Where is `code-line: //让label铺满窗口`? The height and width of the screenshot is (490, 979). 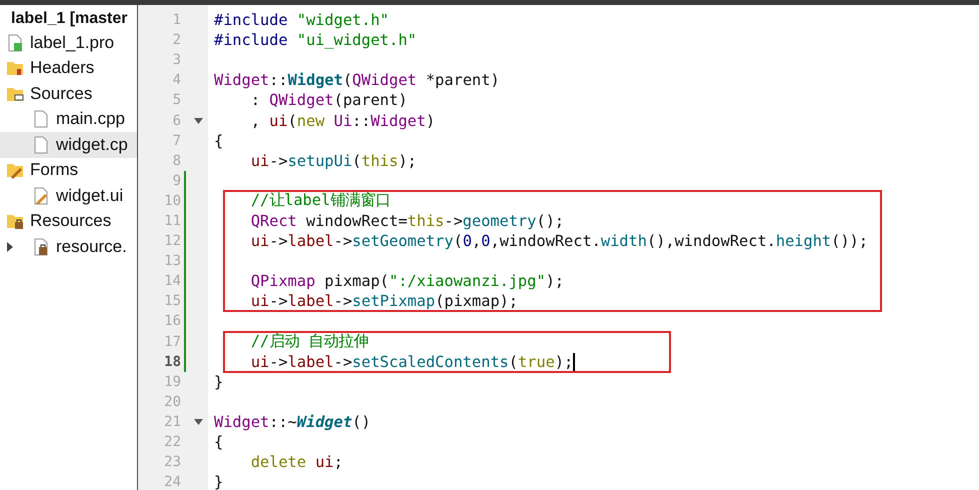
code-line: //让label铺满窗口 is located at coordinates (320, 201).